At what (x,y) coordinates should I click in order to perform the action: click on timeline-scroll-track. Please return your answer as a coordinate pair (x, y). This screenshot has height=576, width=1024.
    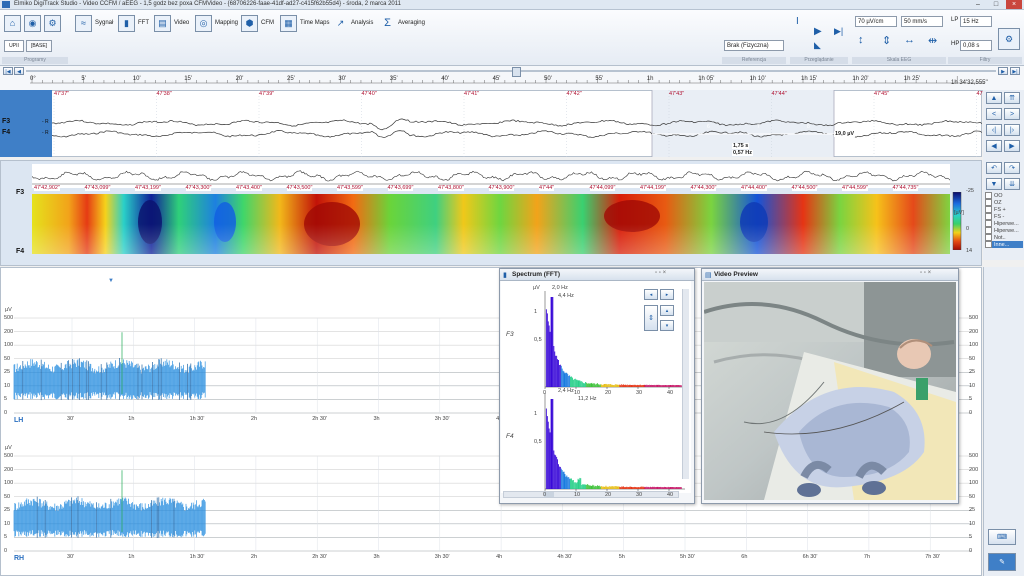
    Looking at the image, I should click on (511, 71).